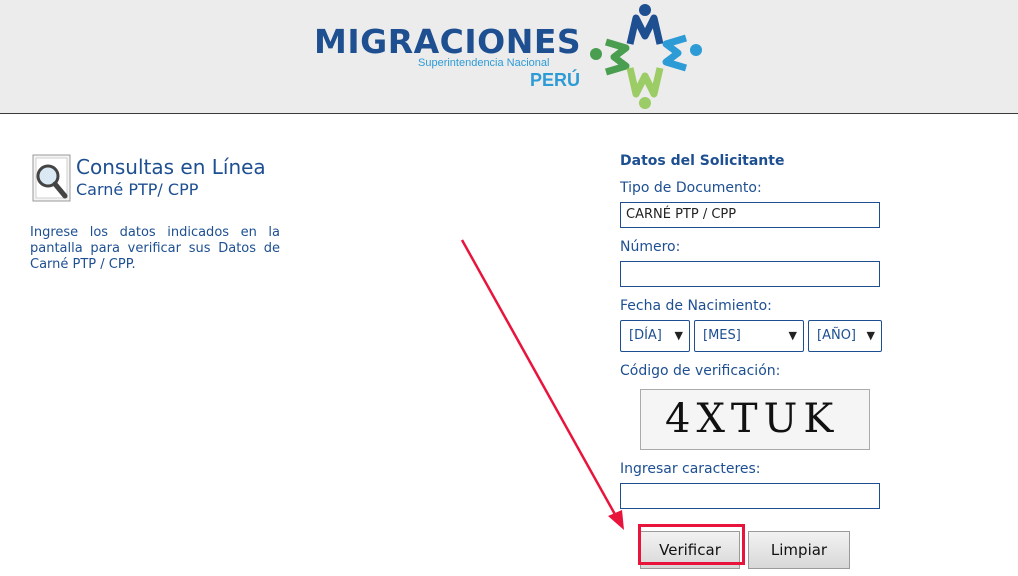  I want to click on captcha-input, so click(750, 496).